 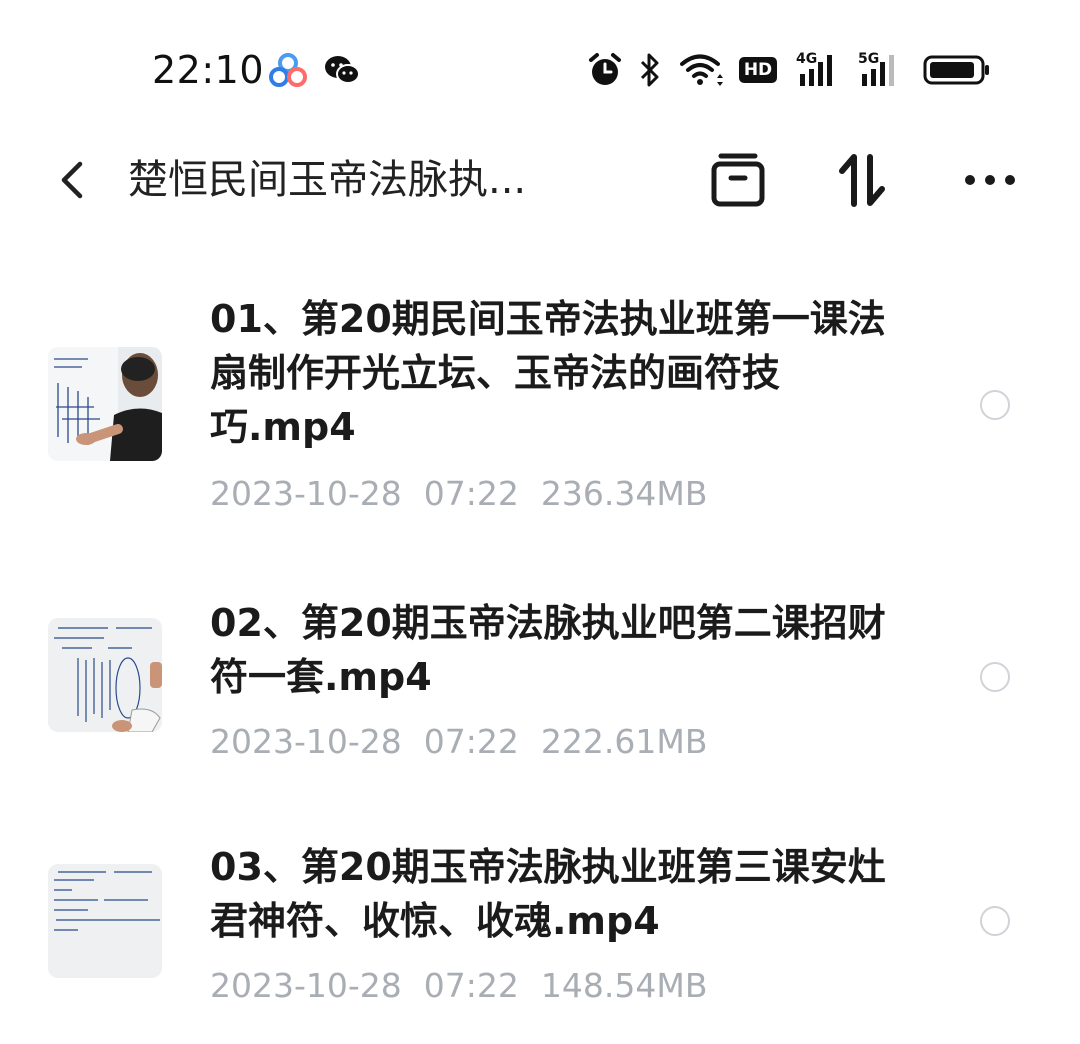 I want to click on bluetooth-icon, so click(x=650, y=70).